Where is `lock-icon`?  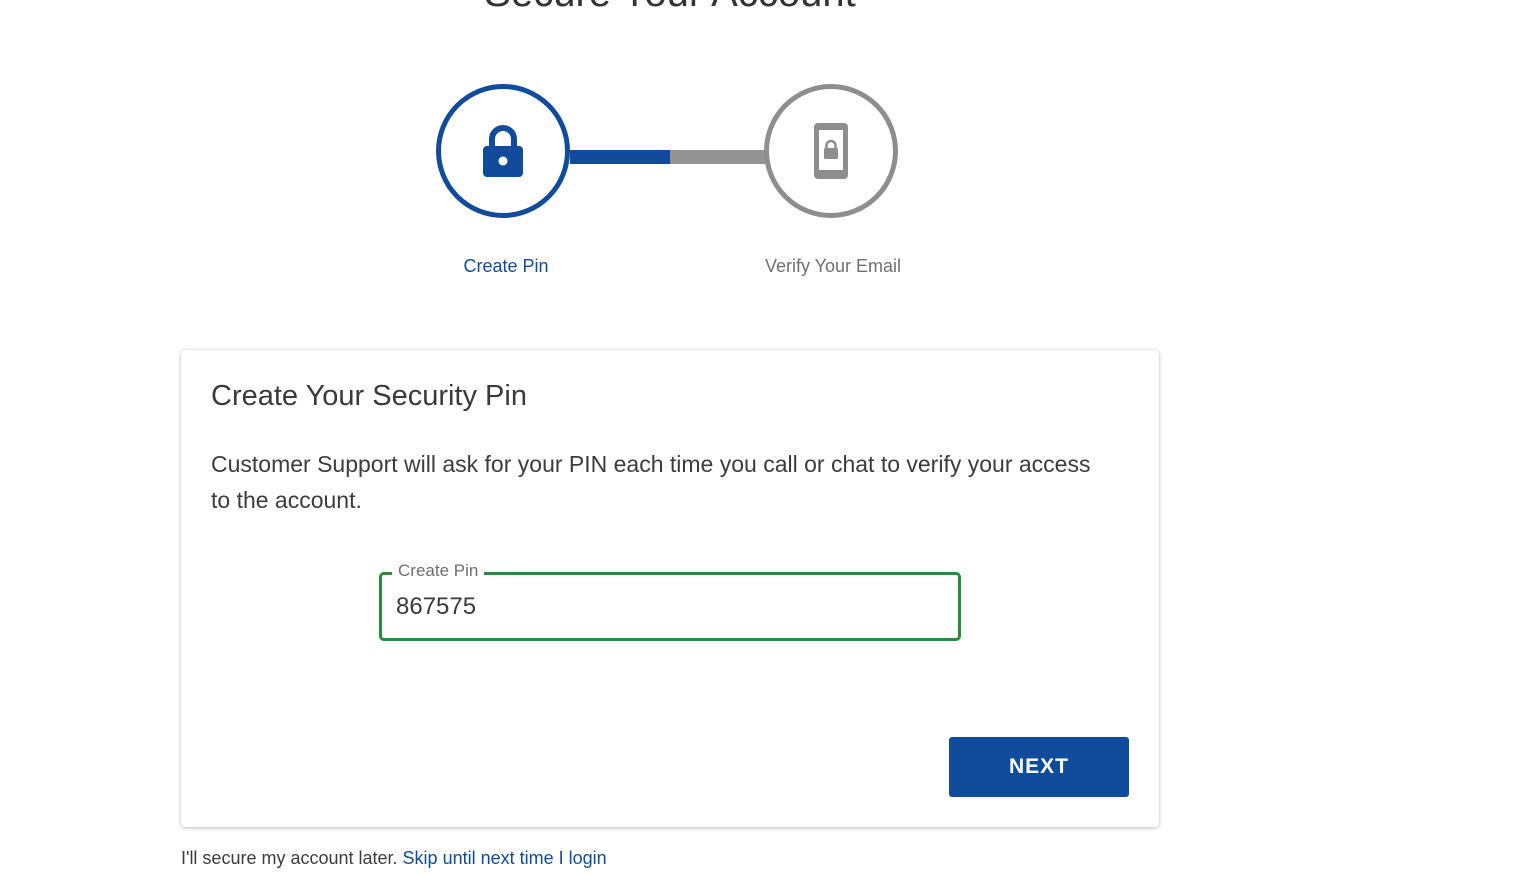 lock-icon is located at coordinates (503, 151).